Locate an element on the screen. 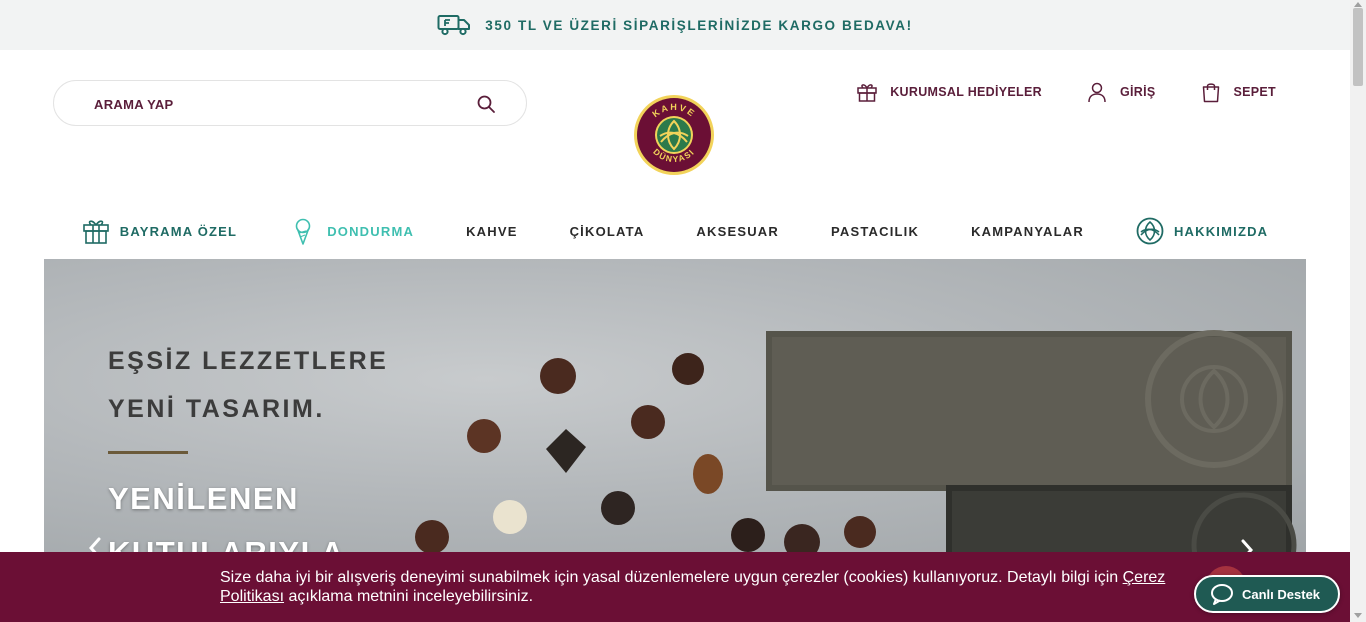 This screenshot has width=1366, height=622. gift-icon is located at coordinates (867, 93).